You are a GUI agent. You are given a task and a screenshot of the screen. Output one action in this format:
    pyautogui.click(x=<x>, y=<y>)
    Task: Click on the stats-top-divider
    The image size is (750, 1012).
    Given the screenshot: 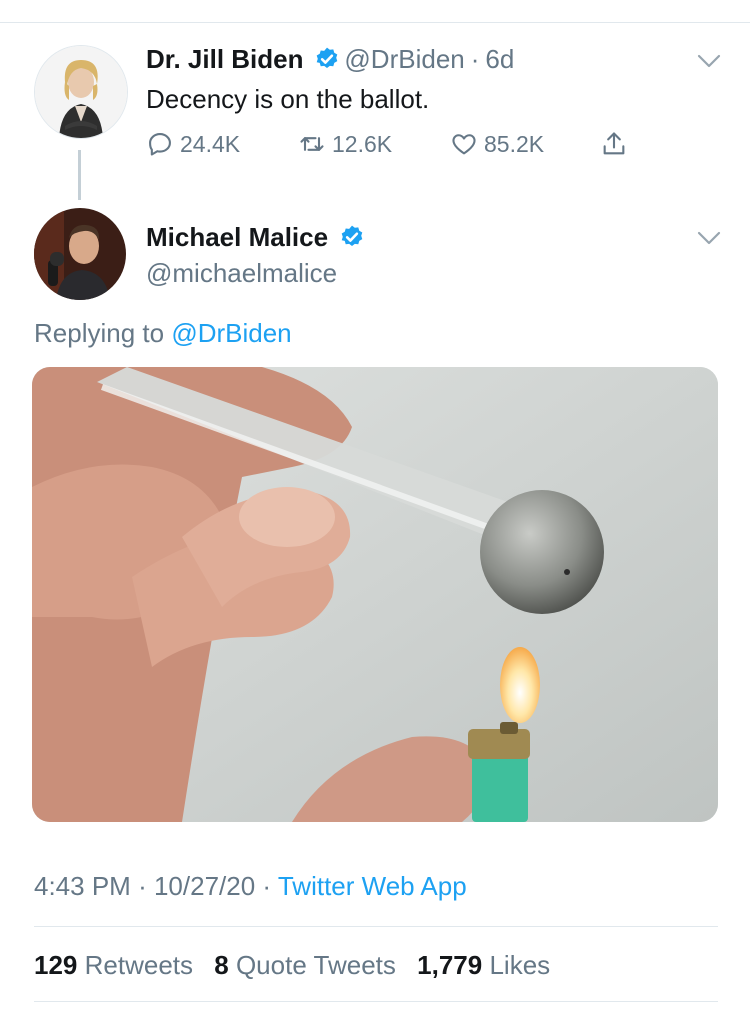 What is the action you would take?
    pyautogui.click(x=376, y=926)
    